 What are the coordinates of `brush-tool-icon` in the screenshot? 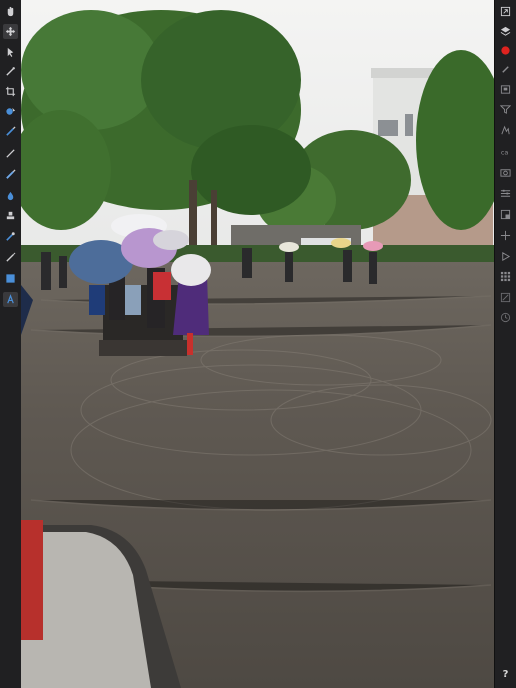 It's located at (10, 131).